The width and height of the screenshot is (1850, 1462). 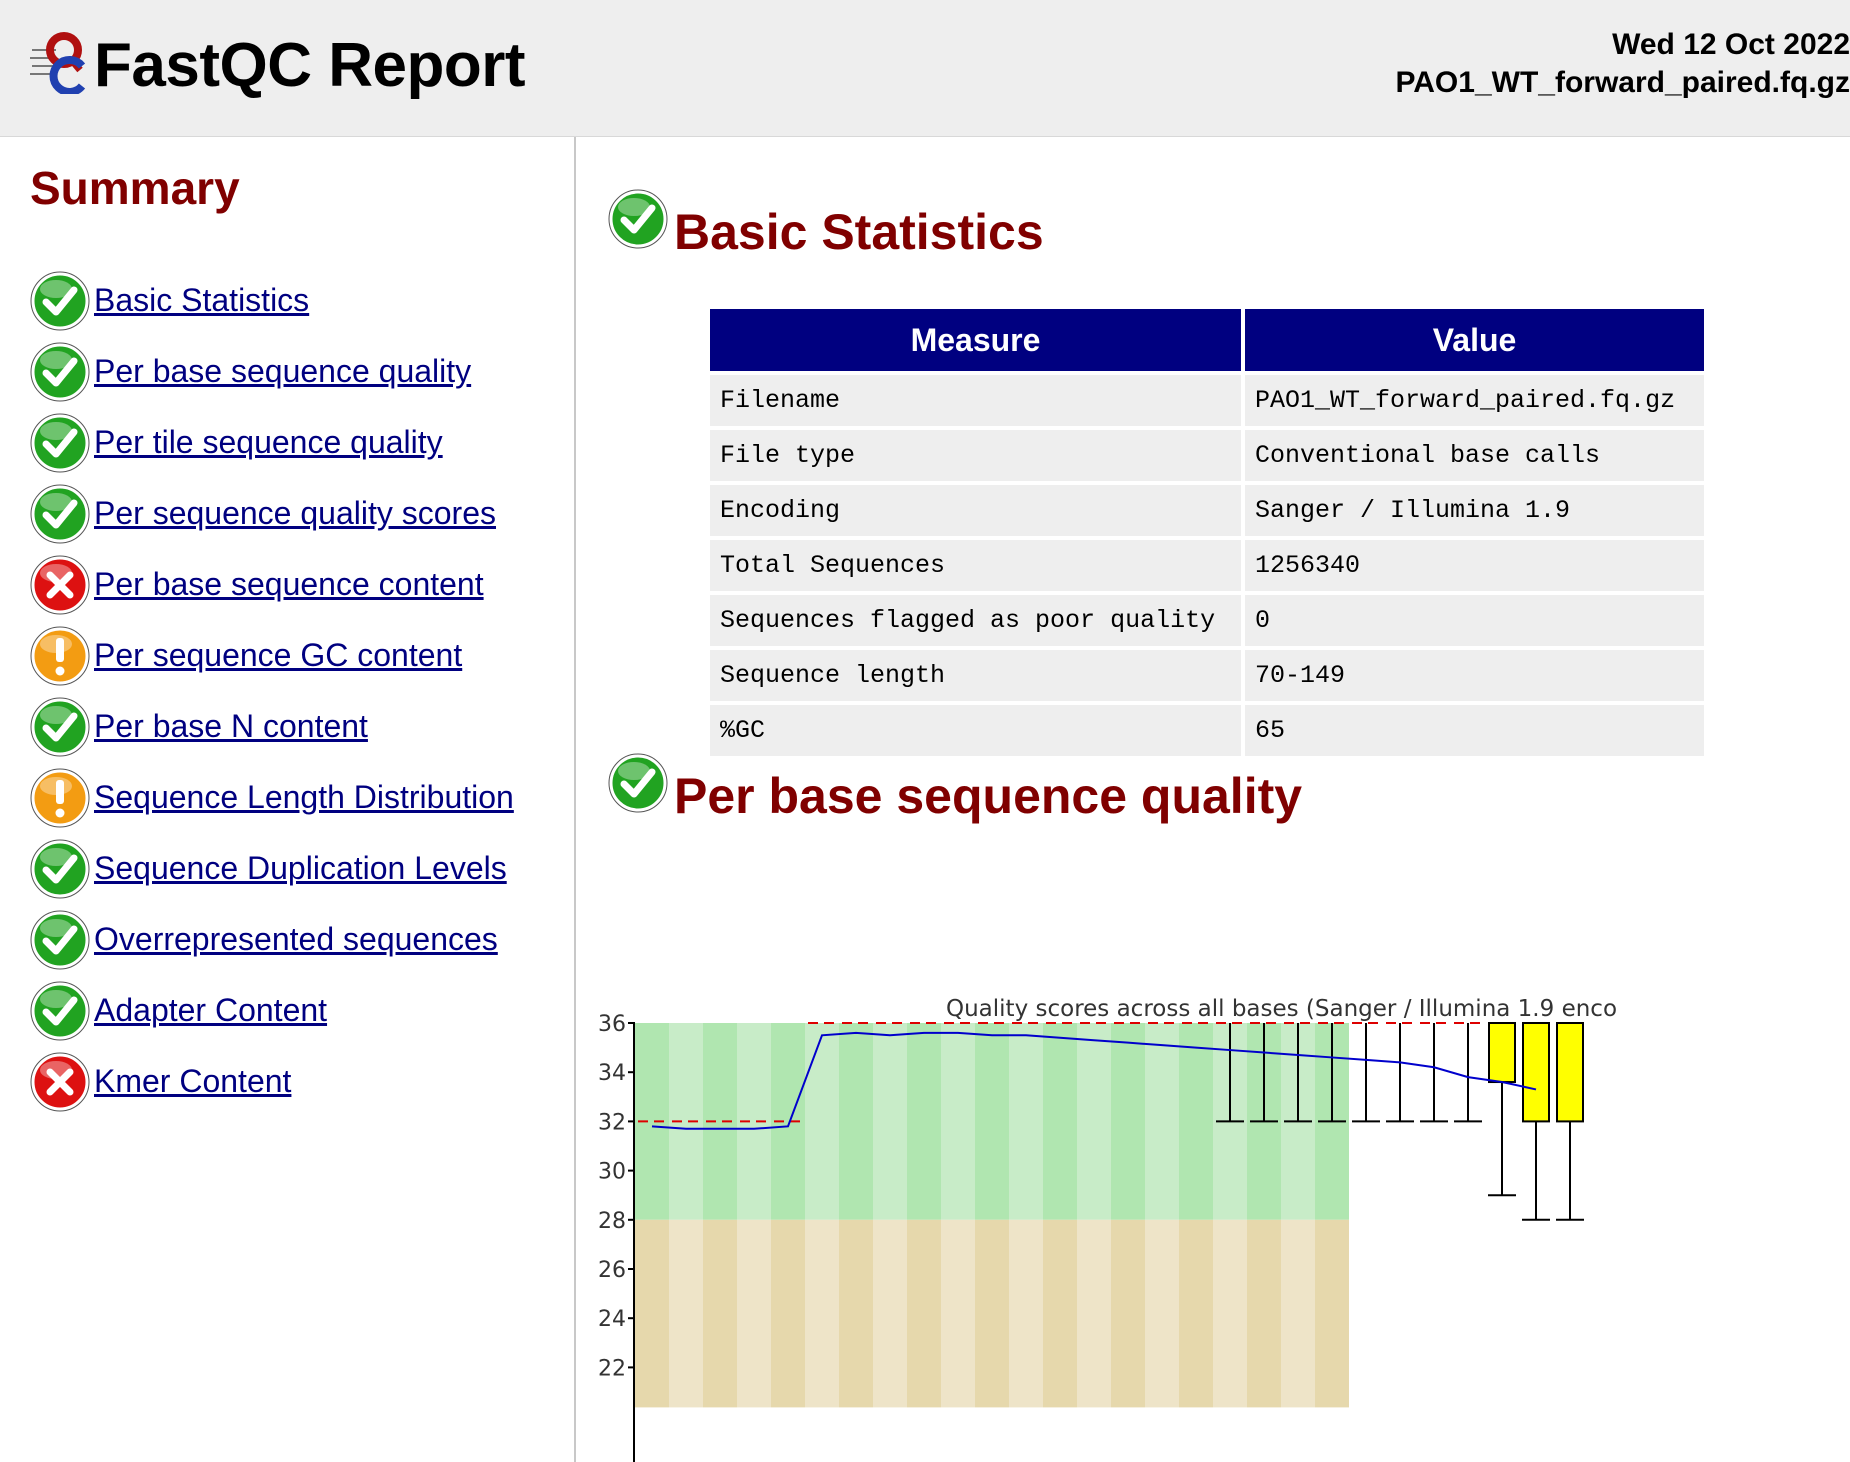 I want to click on value-cell: 70-149, so click(x=1474, y=675).